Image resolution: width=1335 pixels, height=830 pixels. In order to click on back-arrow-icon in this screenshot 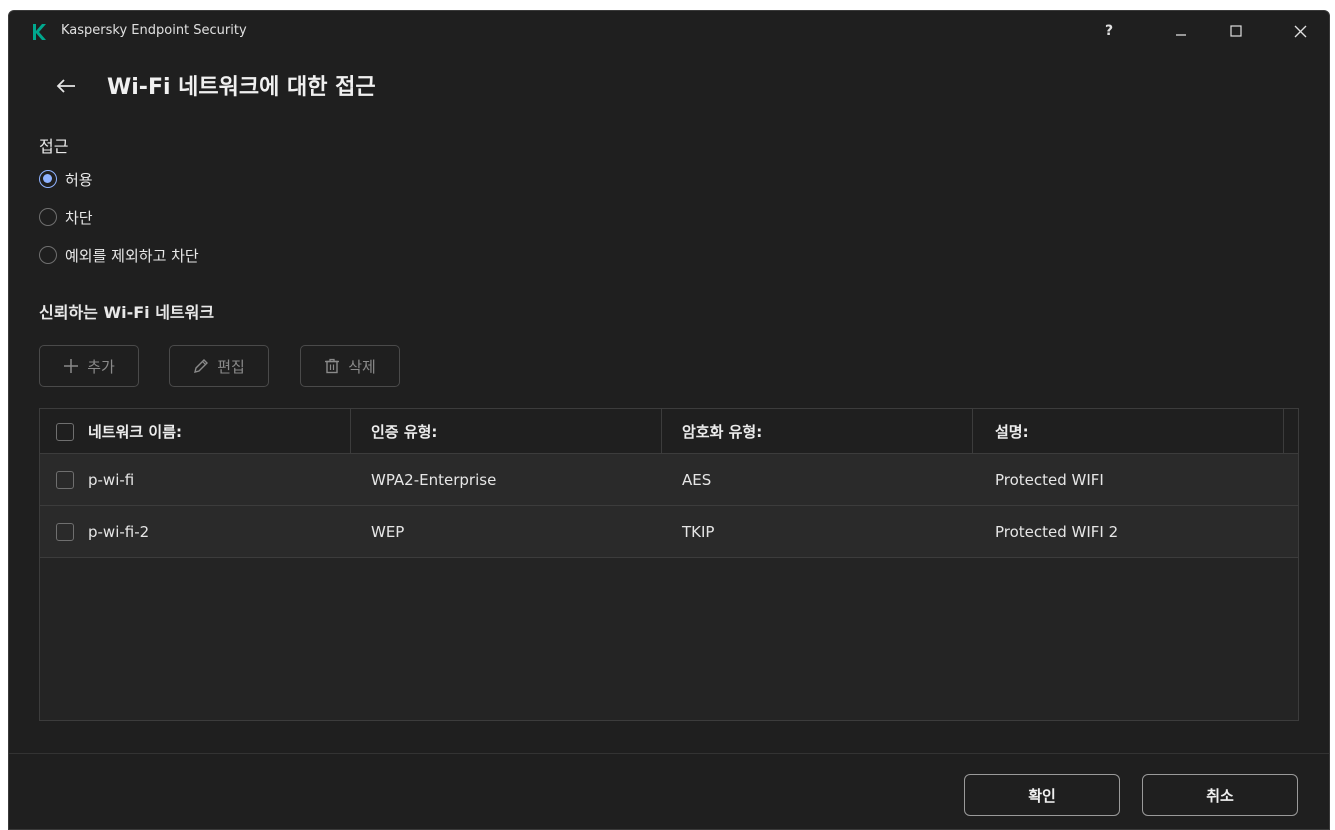, I will do `click(65, 86)`.